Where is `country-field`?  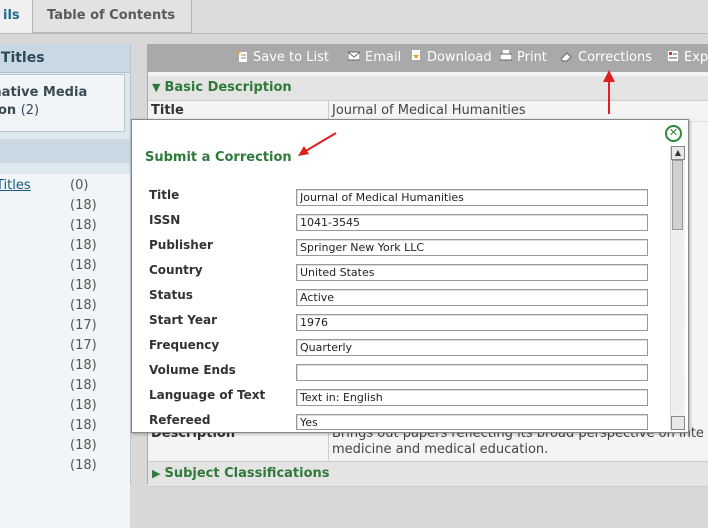 country-field is located at coordinates (472, 272).